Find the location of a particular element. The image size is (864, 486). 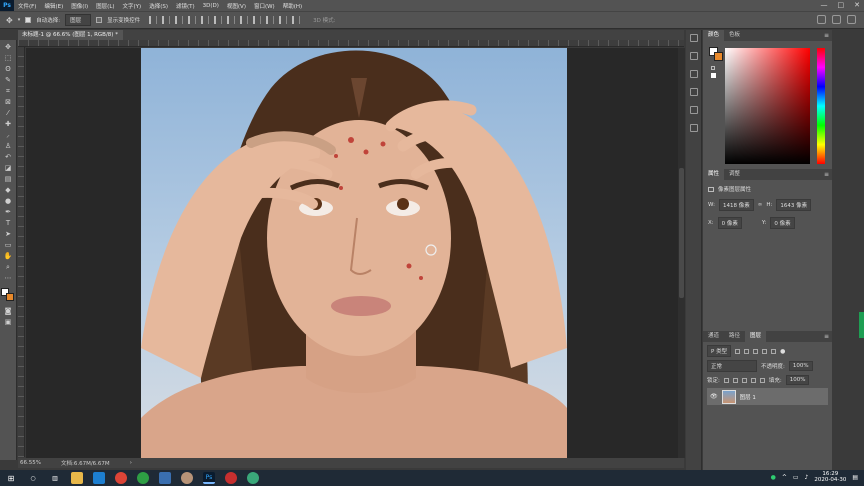

distribute-right-icon is located at coordinates (296, 20).